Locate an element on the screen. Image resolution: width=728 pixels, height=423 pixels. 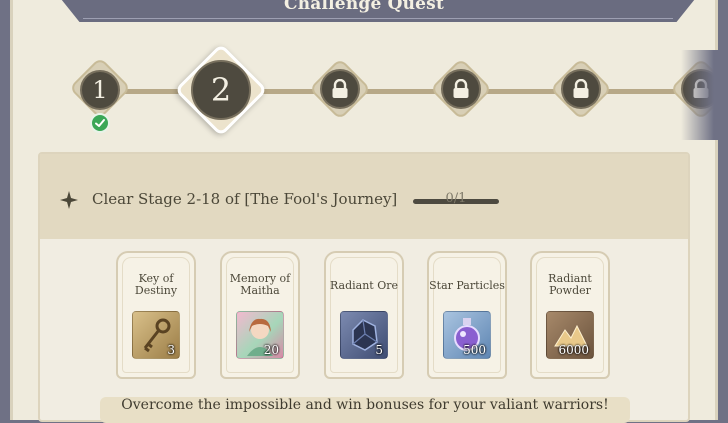
reward-card: Memory of Maitha 20 is located at coordinates (260, 315).